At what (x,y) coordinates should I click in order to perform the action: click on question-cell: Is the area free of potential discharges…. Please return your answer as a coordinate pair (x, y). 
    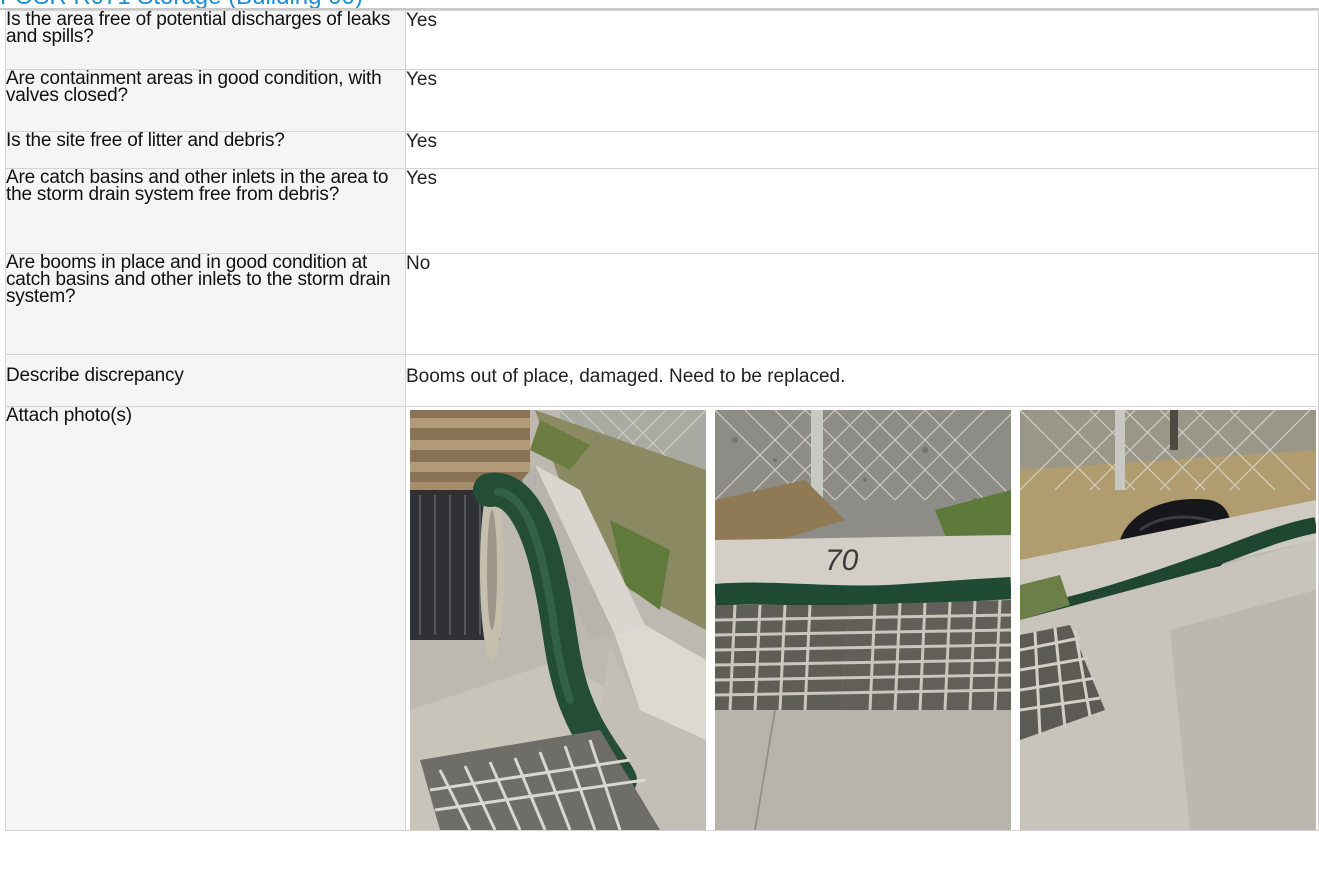
    Looking at the image, I should click on (205, 40).